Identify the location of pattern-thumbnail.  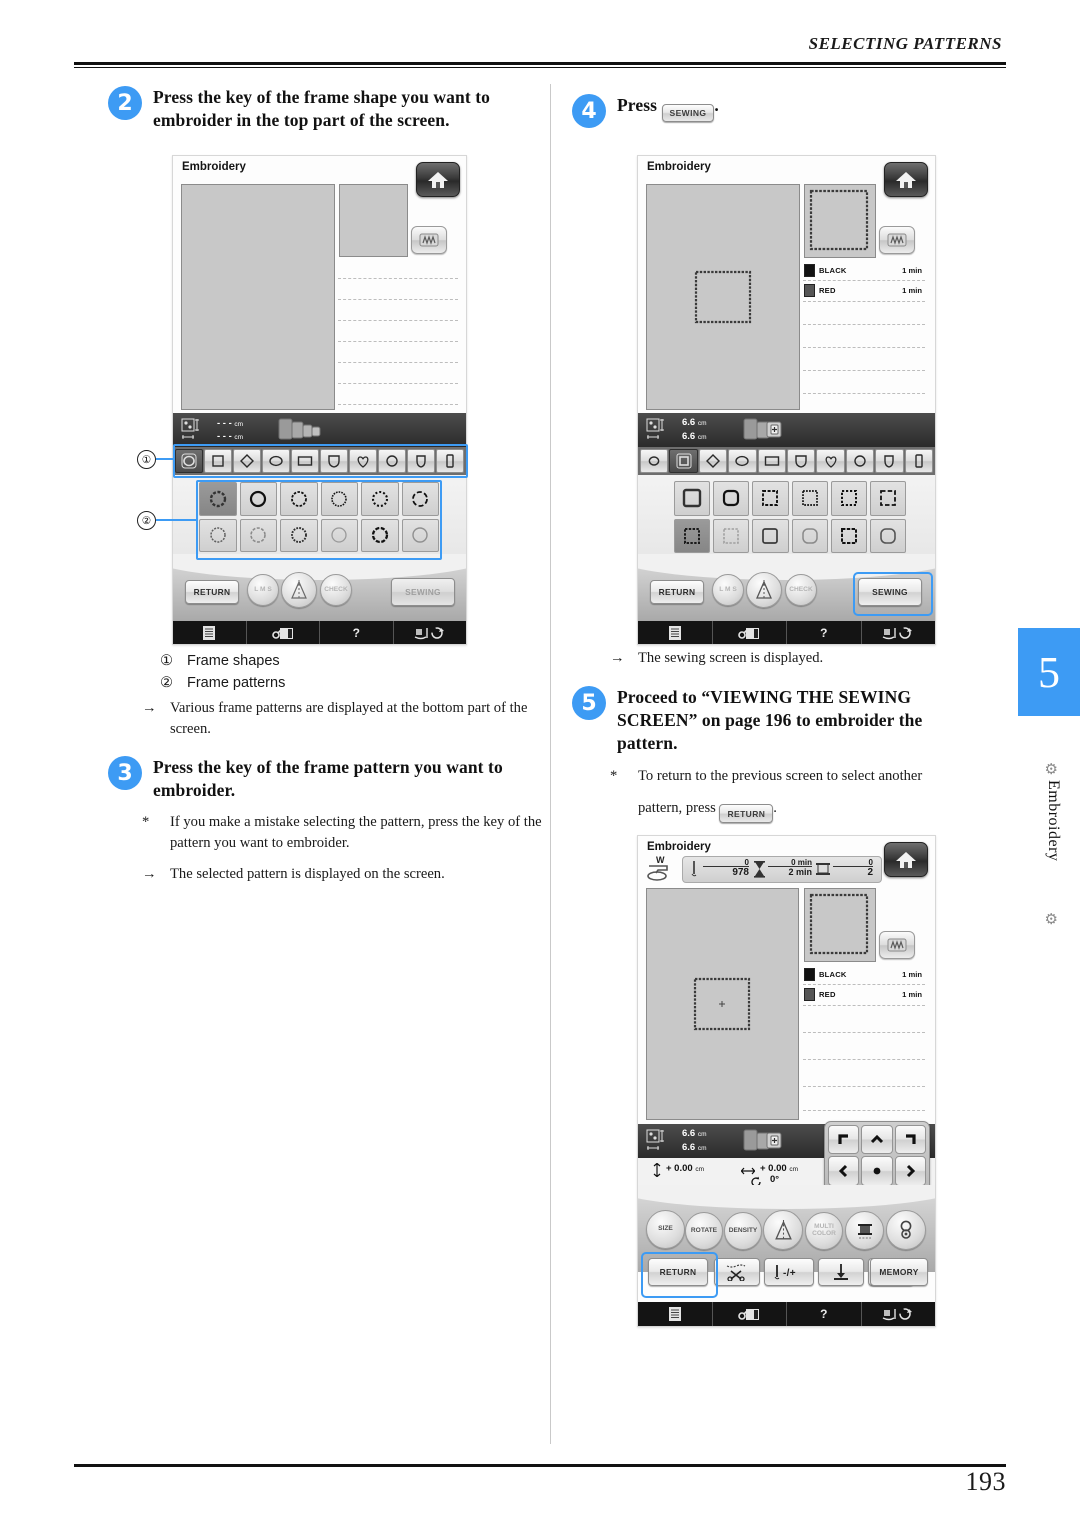
(840, 221).